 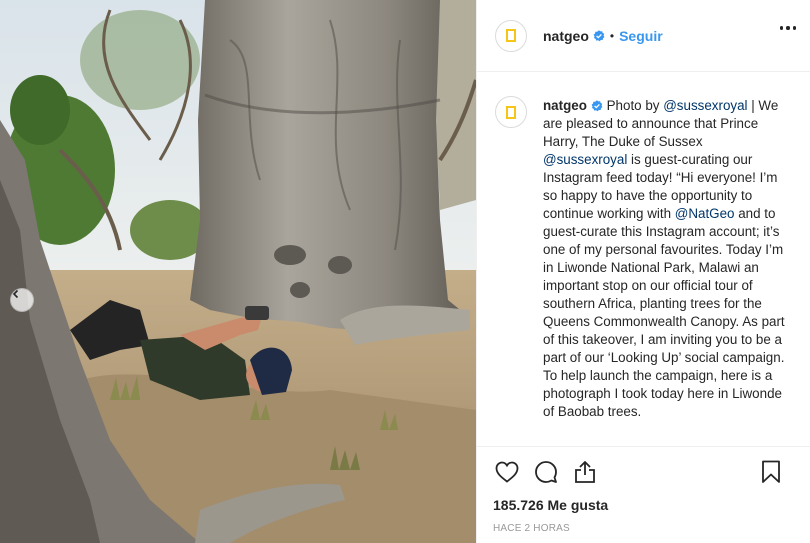 I want to click on share-icon, so click(x=585, y=472).